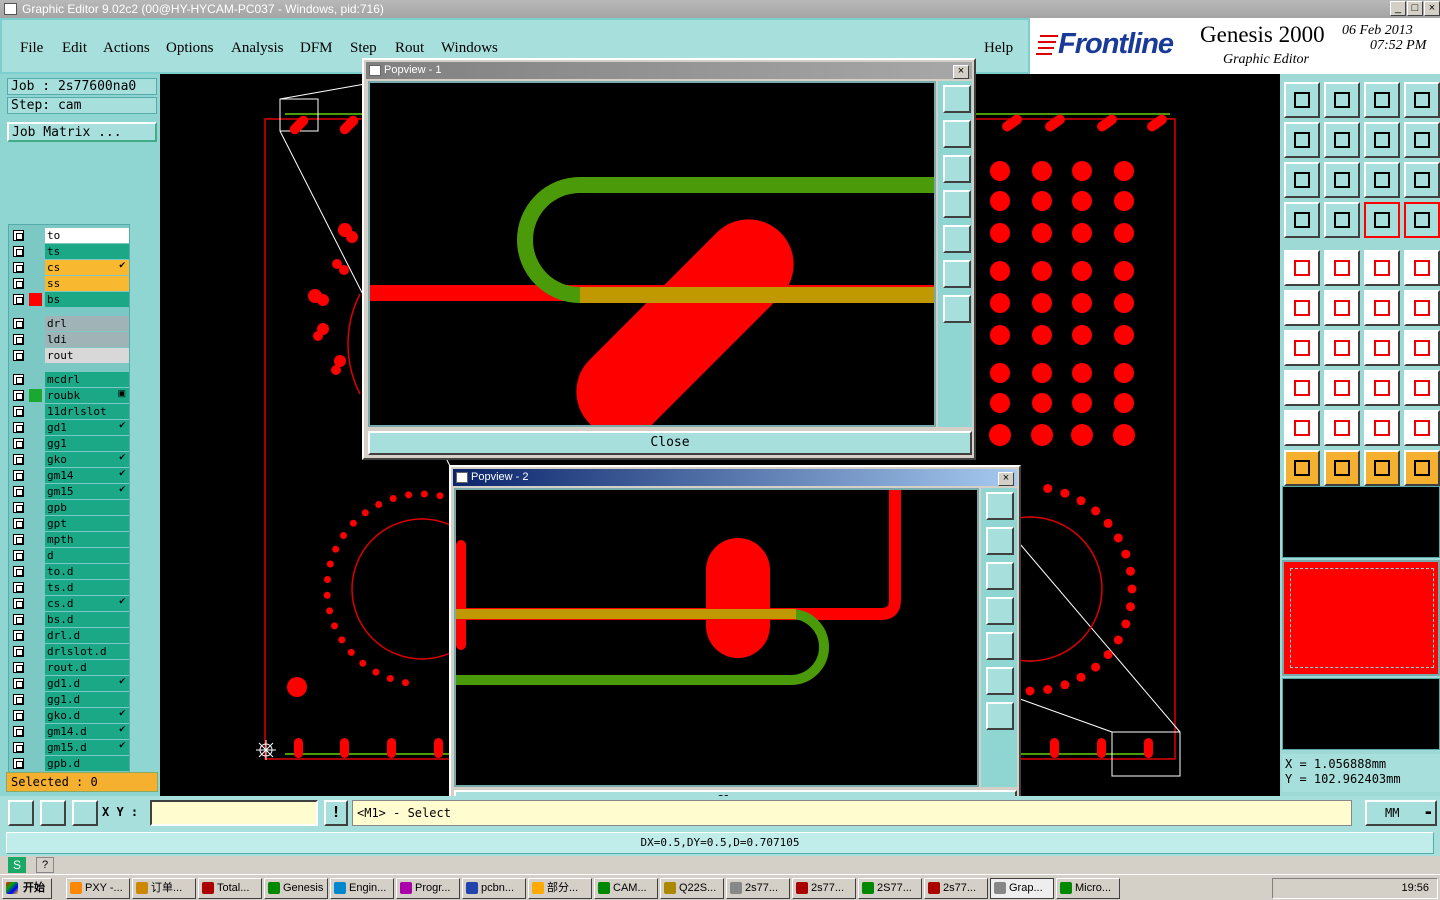  Describe the element at coordinates (87, 267) in the screenshot. I see `layer-name: cs` at that location.